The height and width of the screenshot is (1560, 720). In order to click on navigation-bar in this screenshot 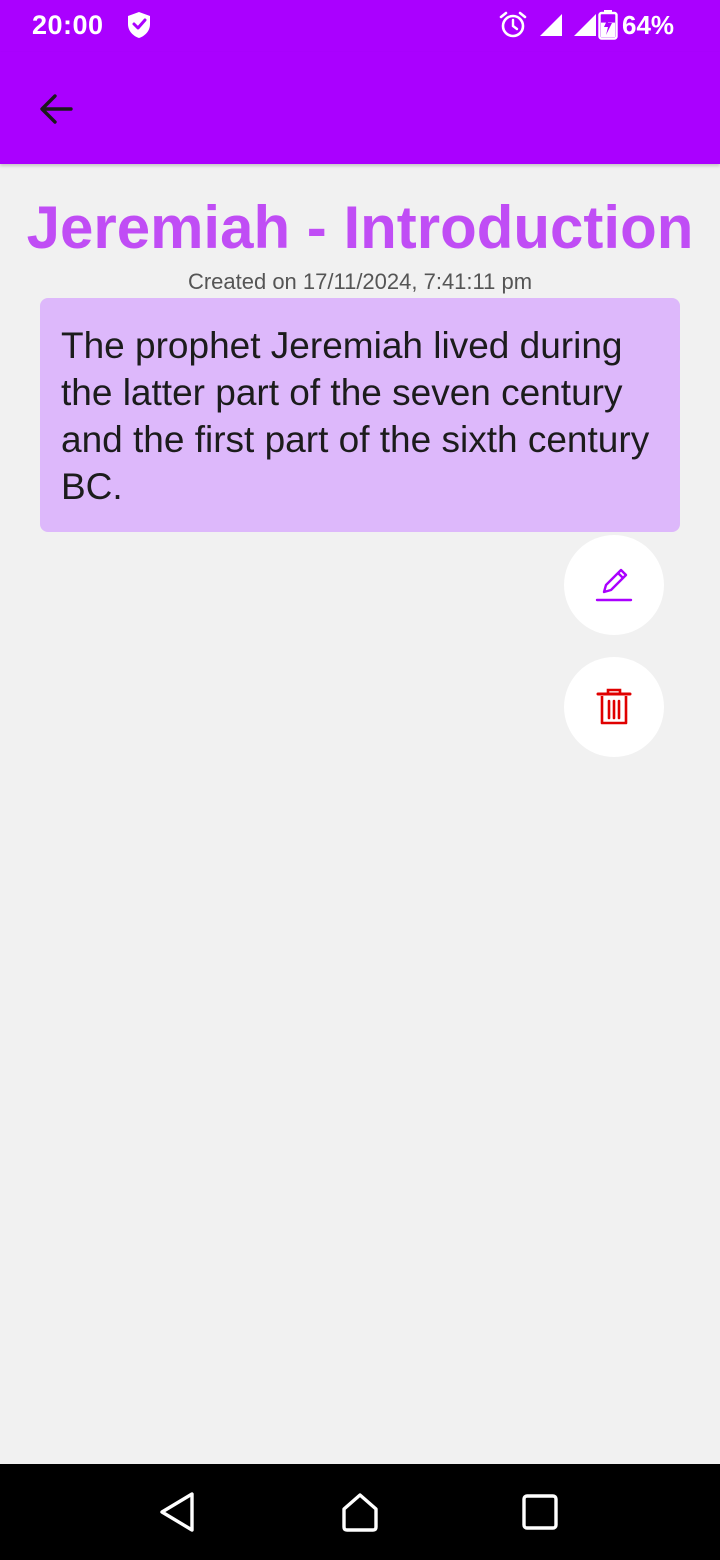, I will do `click(360, 1512)`.